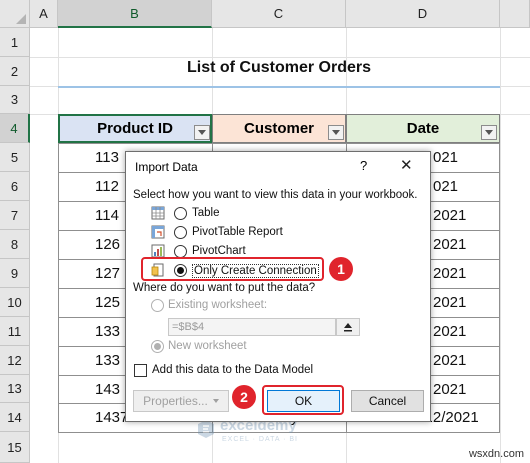 This screenshot has height=463, width=530. I want to click on header-customer: Customer, so click(279, 128).